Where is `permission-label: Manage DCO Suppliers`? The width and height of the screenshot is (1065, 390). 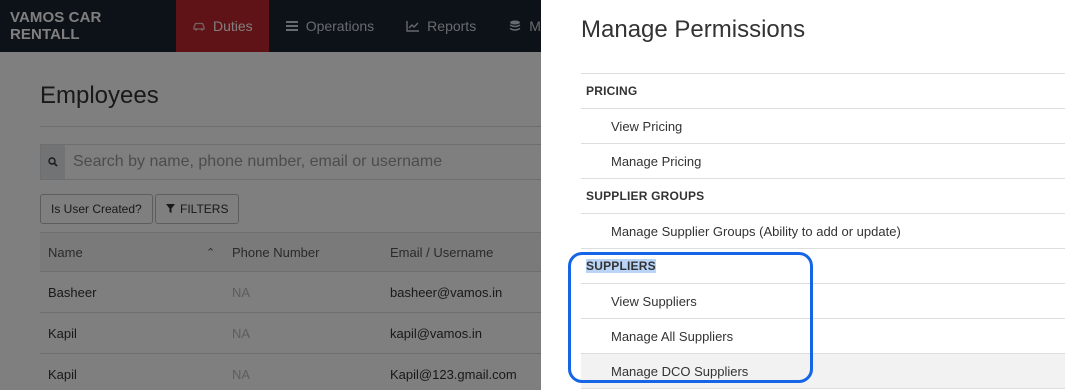
permission-label: Manage DCO Suppliers is located at coordinates (680, 371).